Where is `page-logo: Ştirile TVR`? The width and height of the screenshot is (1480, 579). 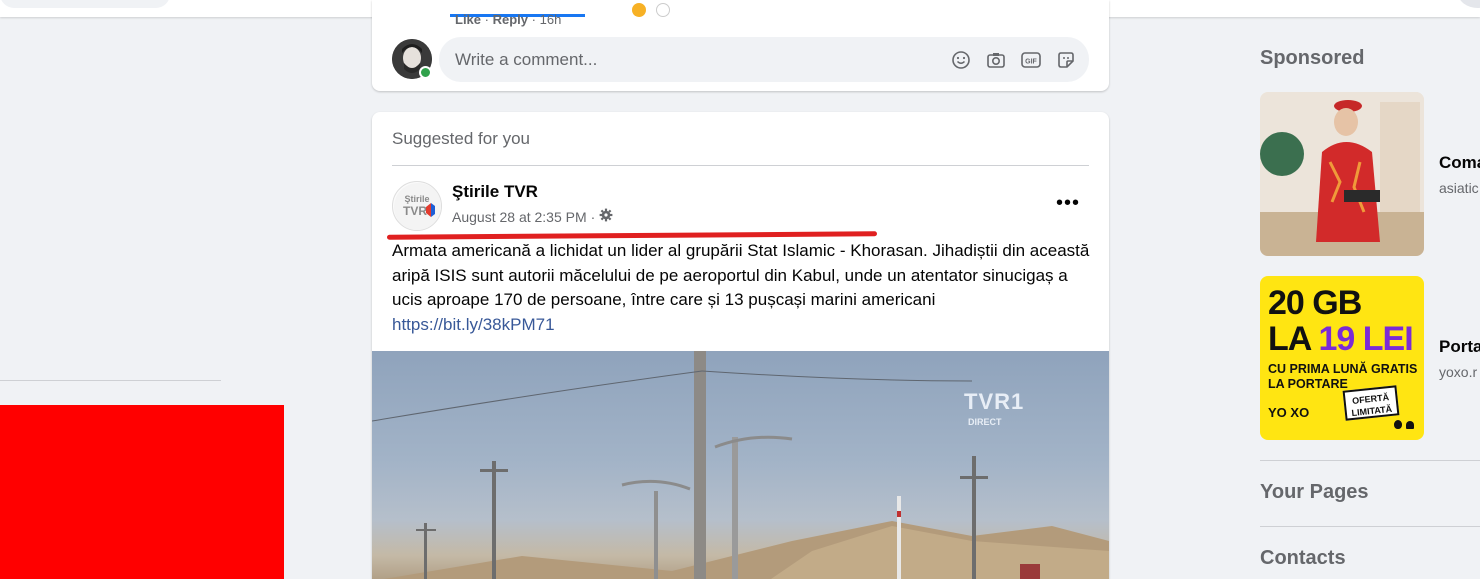
page-logo: Ştirile TVR is located at coordinates (417, 206).